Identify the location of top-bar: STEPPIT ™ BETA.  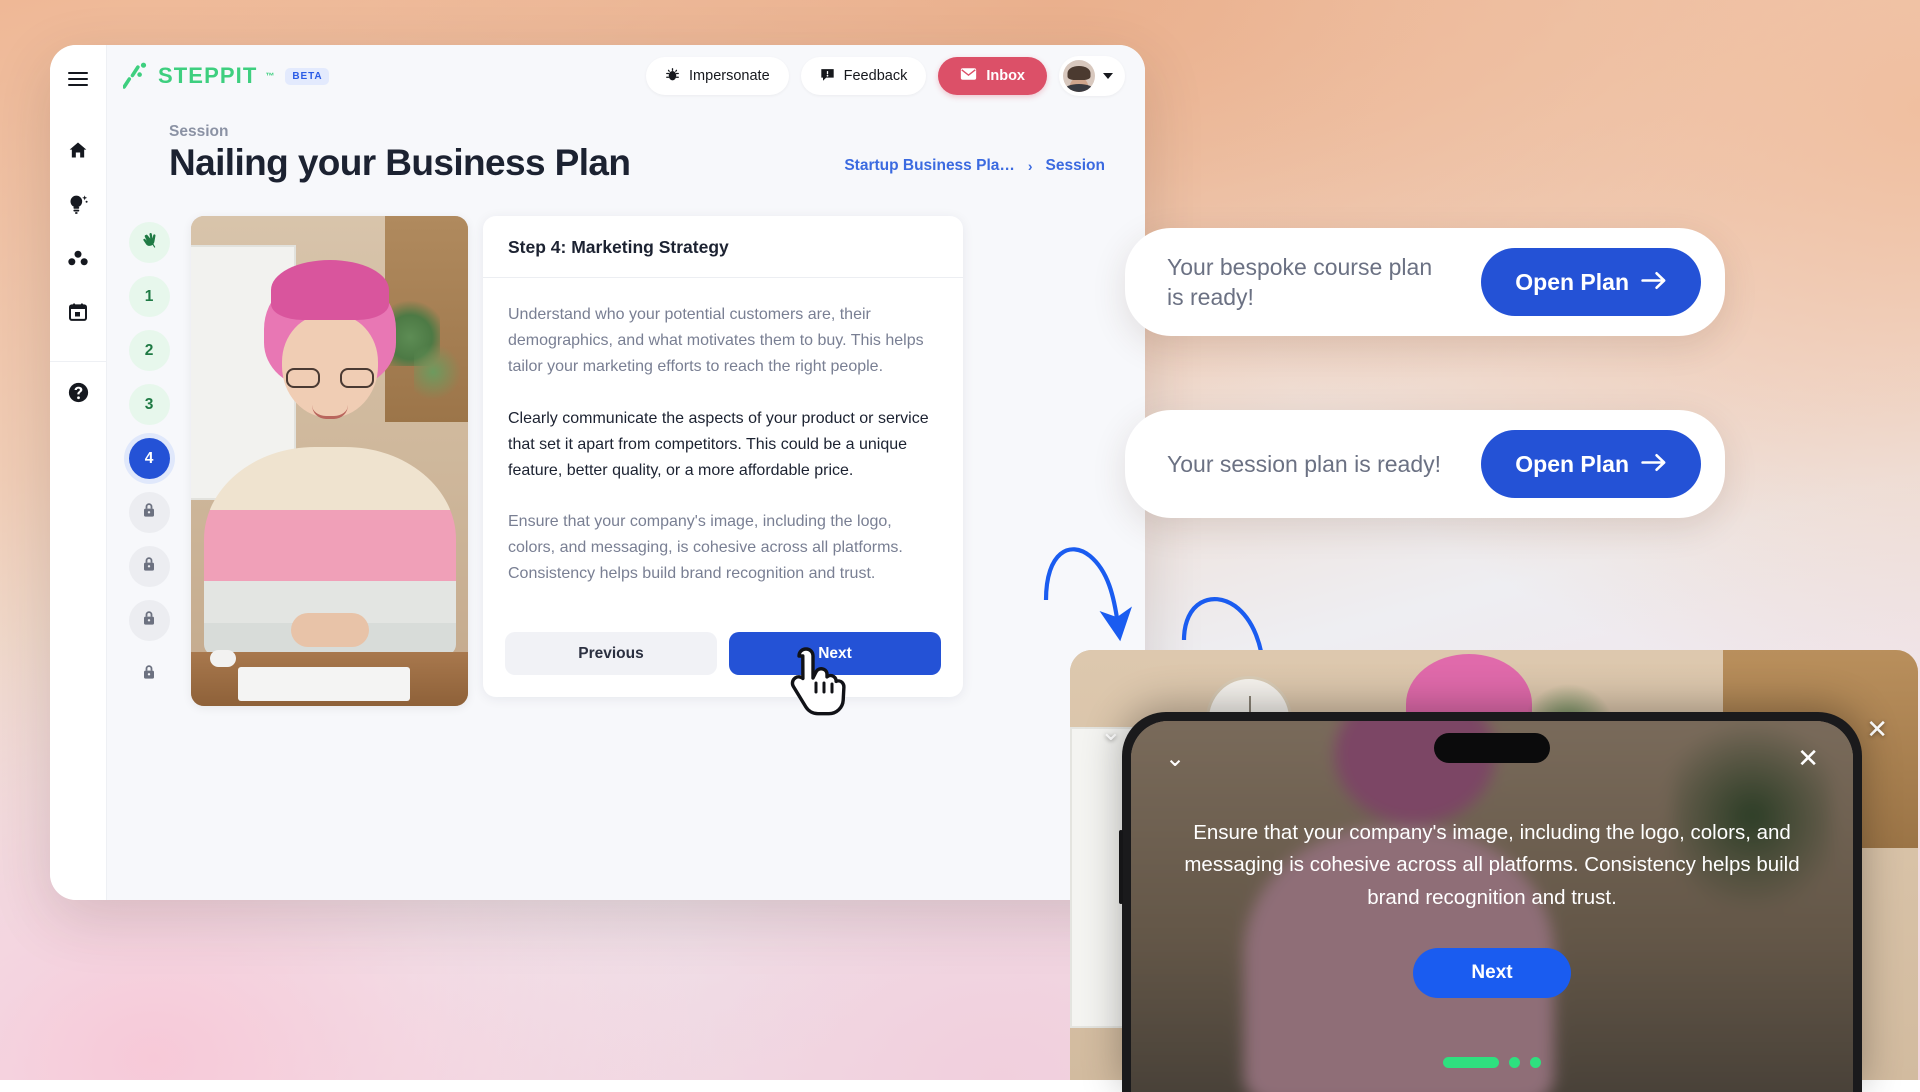
(626, 76).